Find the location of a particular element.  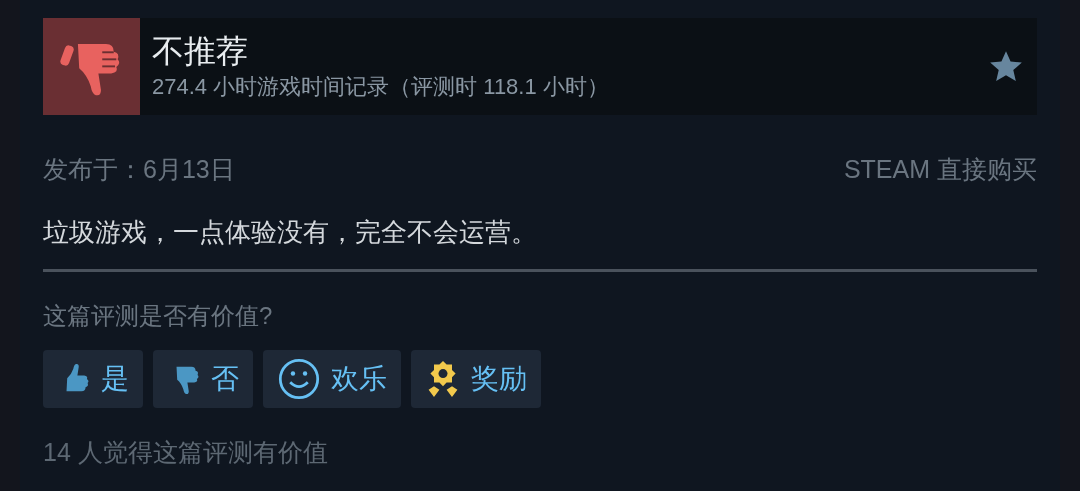

no-button: 否 is located at coordinates (203, 379).